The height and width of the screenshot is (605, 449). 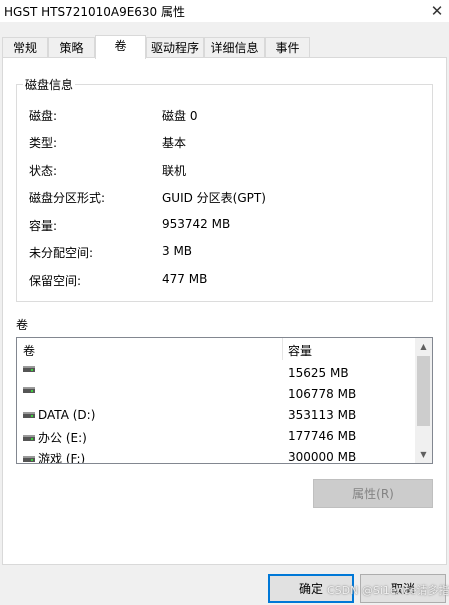 I want to click on info-label: 容量:, so click(x=43, y=226).